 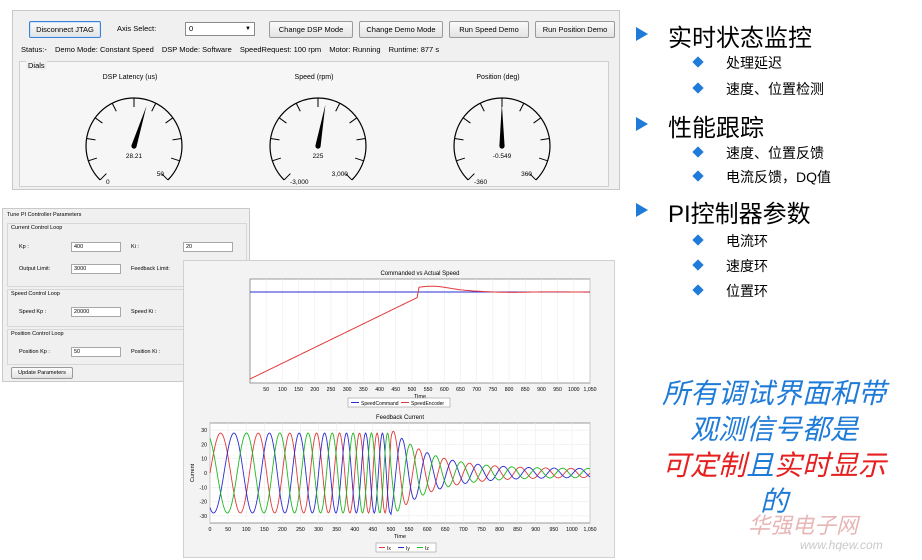 I want to click on chart2-x-tick-label: 250, so click(x=300, y=530).